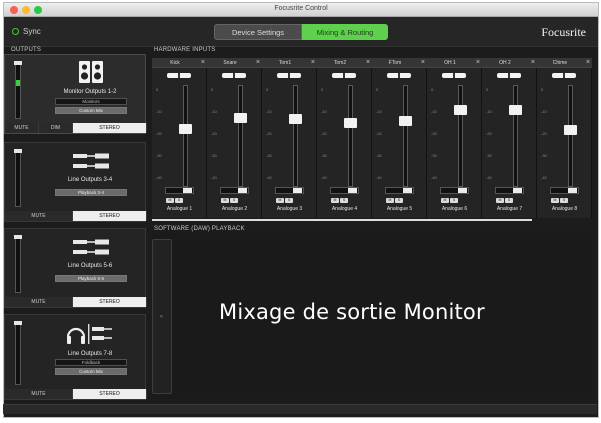 The image size is (601, 423). Describe the element at coordinates (505, 63) in the screenshot. I see `channel-name: OH 2` at that location.